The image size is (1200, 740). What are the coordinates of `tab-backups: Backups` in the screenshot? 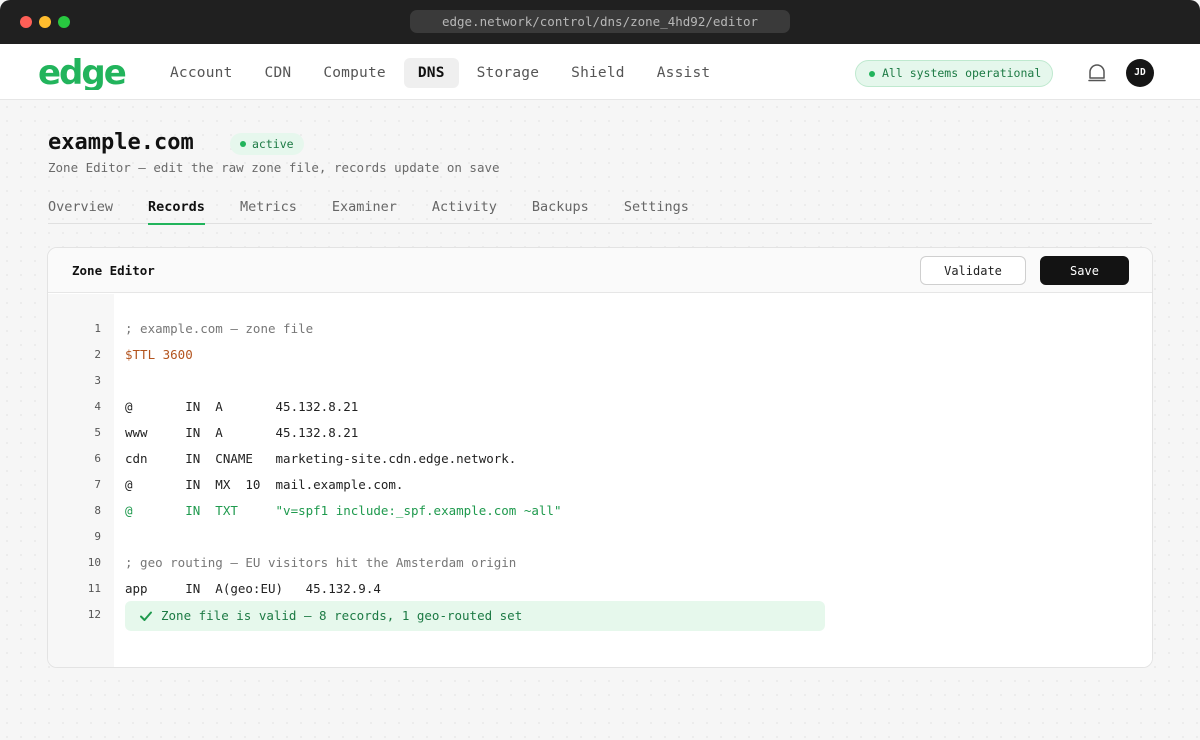 It's located at (560, 208).